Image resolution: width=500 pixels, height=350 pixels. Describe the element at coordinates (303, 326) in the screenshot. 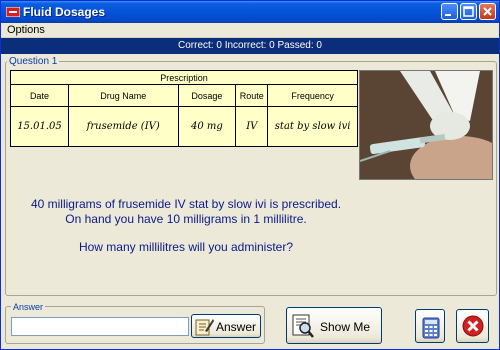

I see `magnifier-document-icon` at that location.